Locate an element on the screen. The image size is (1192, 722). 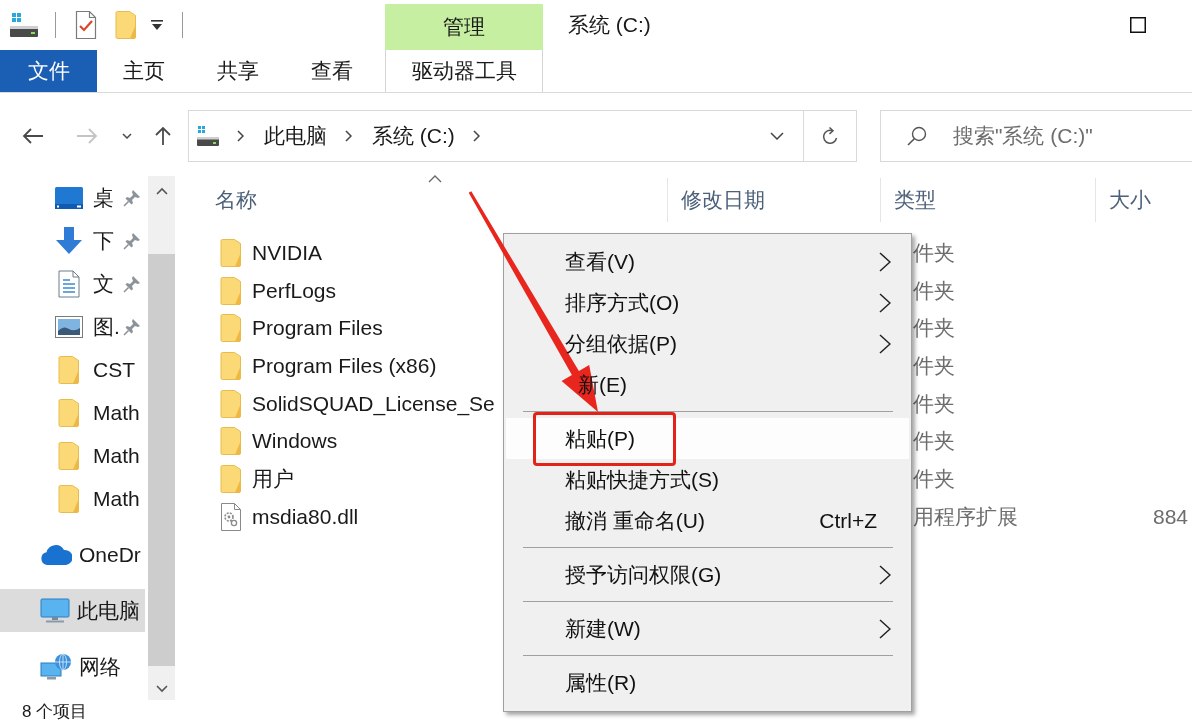
shortcut-text: Ctrl+Z is located at coordinates (848, 520).